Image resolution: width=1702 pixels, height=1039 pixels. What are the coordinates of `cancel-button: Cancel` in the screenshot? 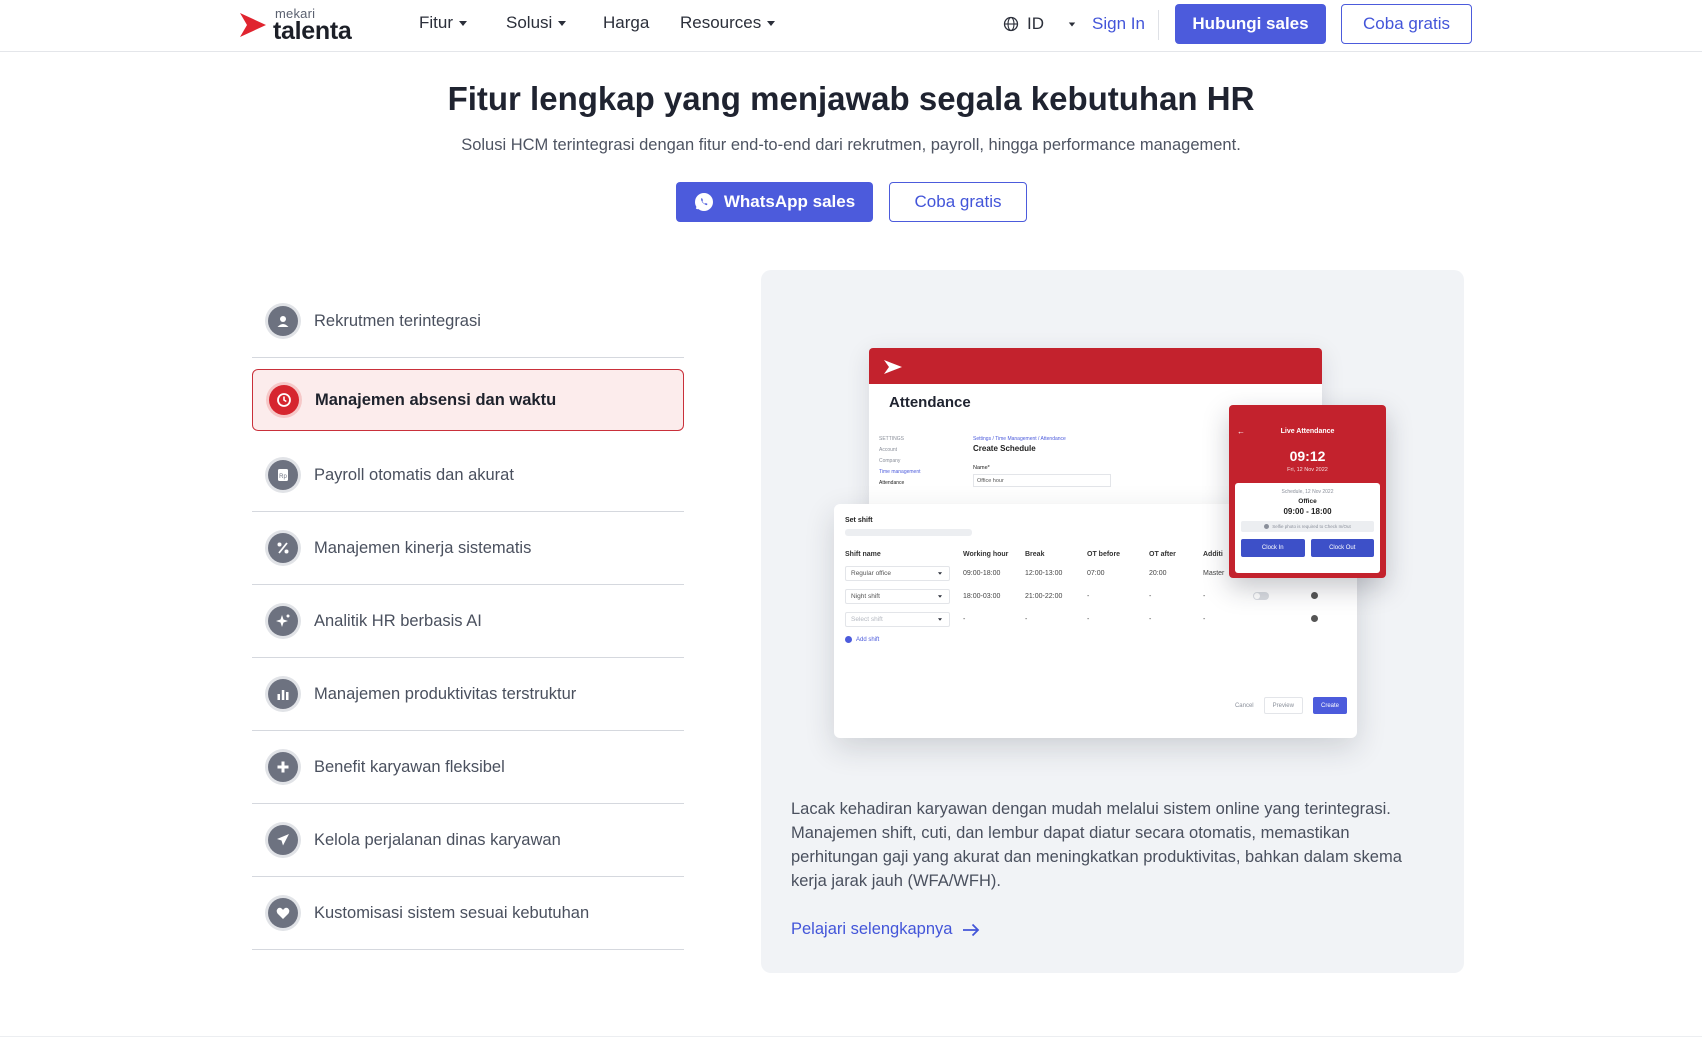 It's located at (1244, 706).